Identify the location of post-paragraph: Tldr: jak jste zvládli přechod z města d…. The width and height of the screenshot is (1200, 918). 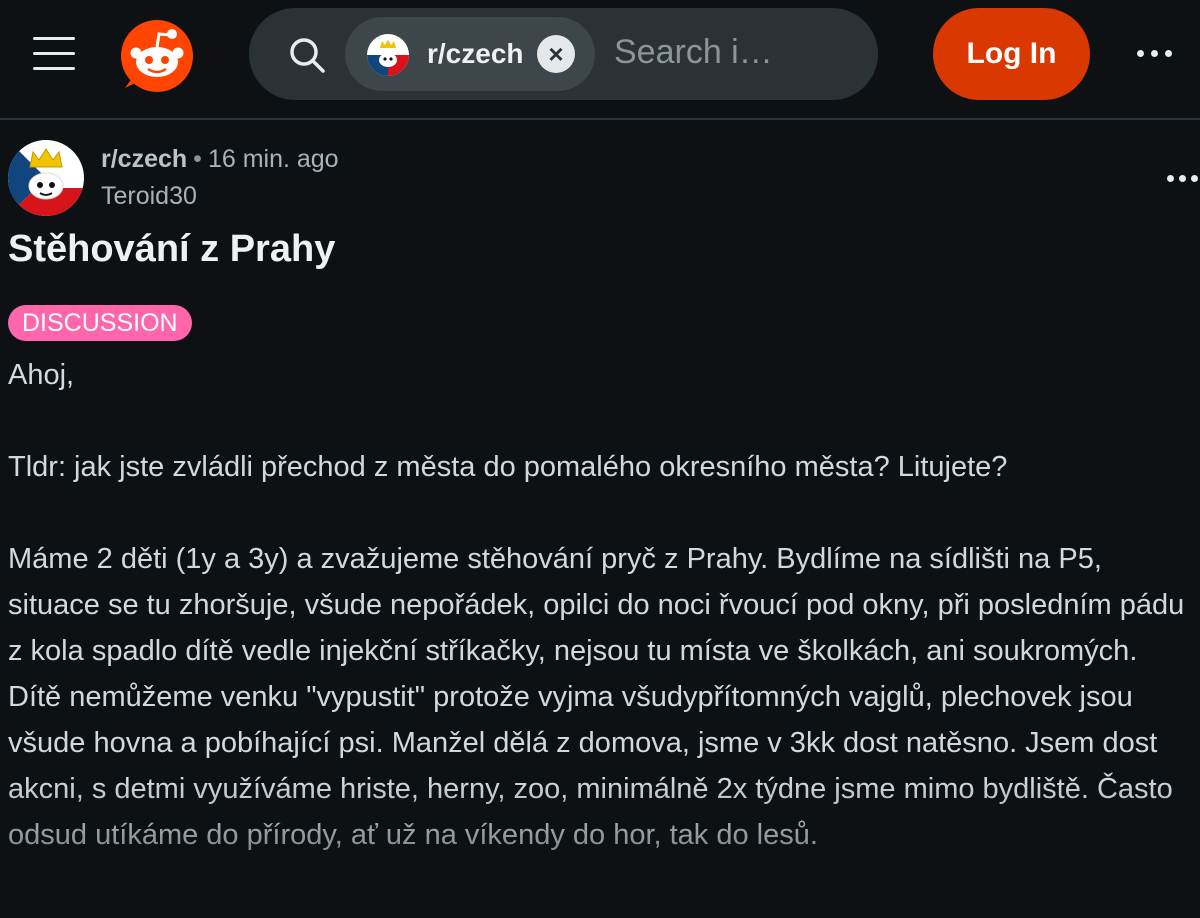
(508, 467).